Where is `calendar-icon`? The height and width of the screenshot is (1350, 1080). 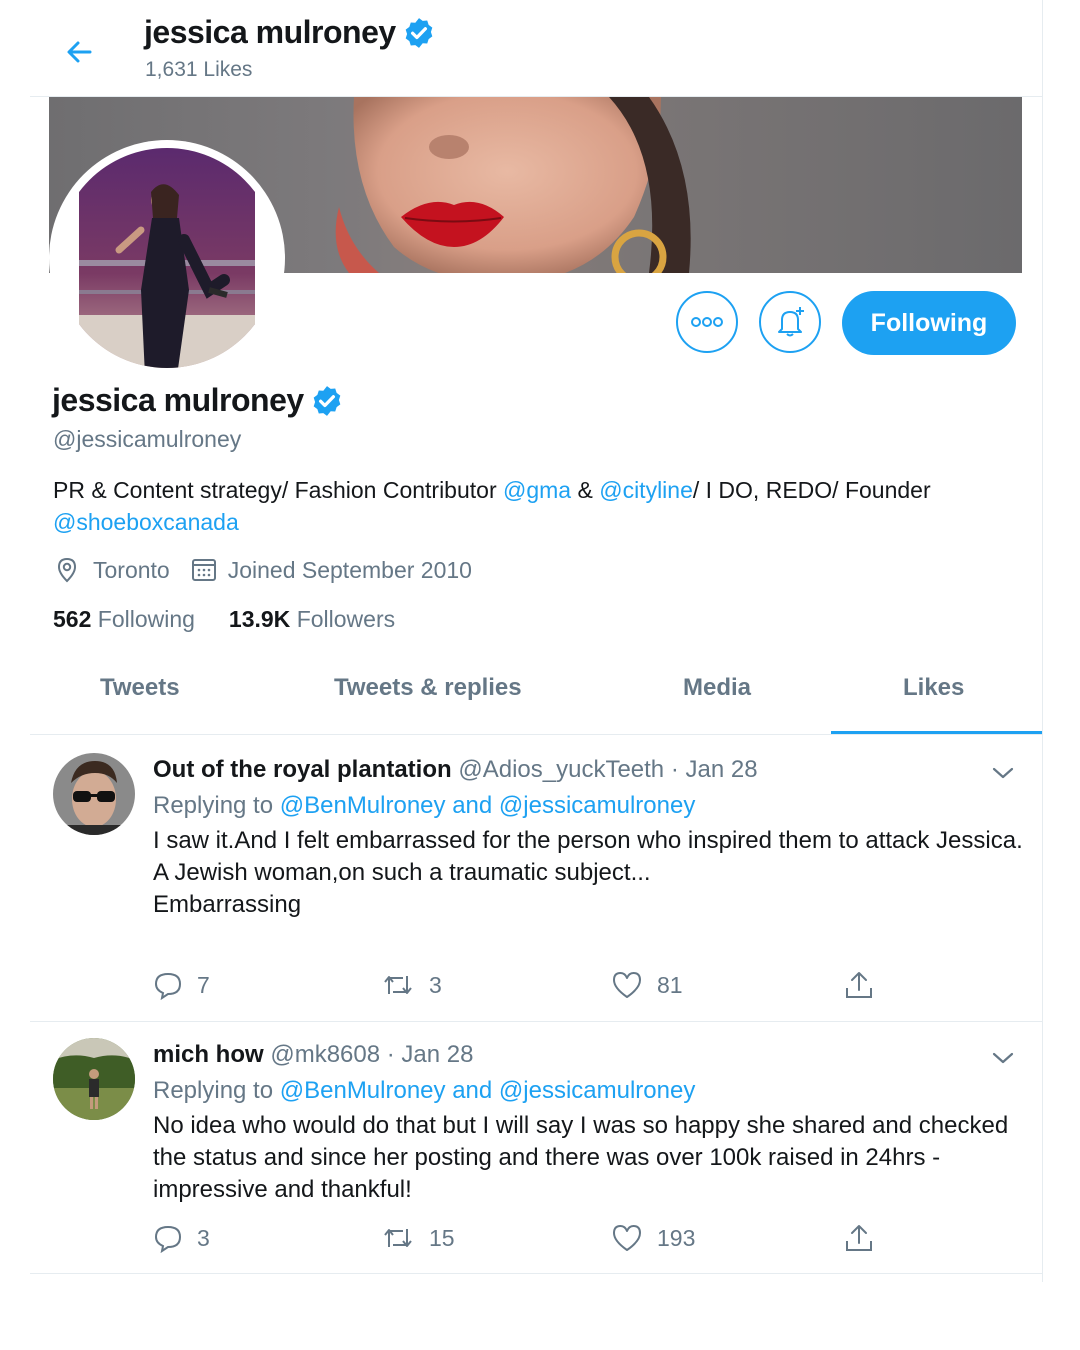 calendar-icon is located at coordinates (203, 570).